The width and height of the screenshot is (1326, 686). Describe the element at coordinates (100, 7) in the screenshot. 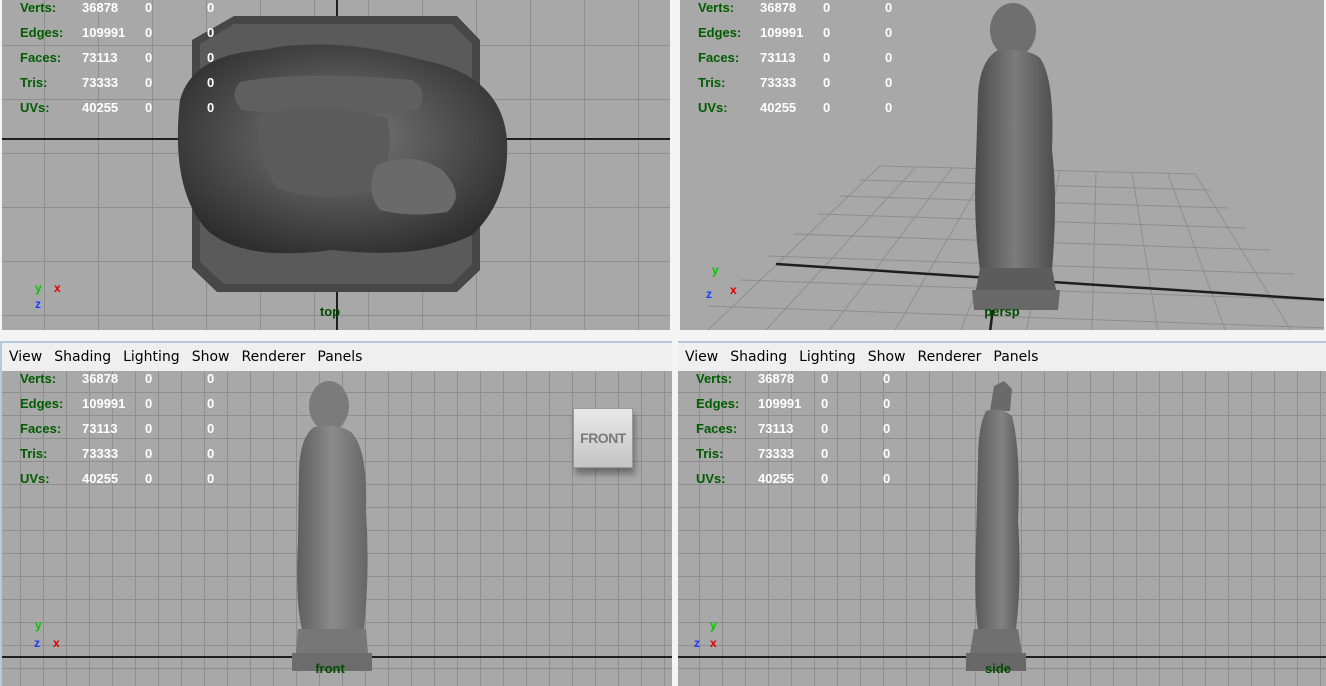

I see `stat-value: 36878` at that location.